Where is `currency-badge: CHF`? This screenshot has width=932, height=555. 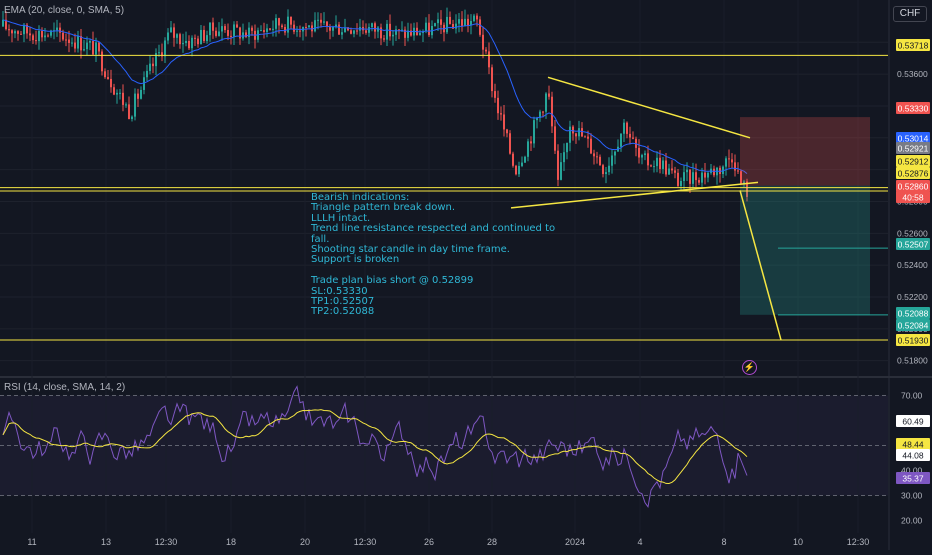
currency-badge: CHF is located at coordinates (910, 14).